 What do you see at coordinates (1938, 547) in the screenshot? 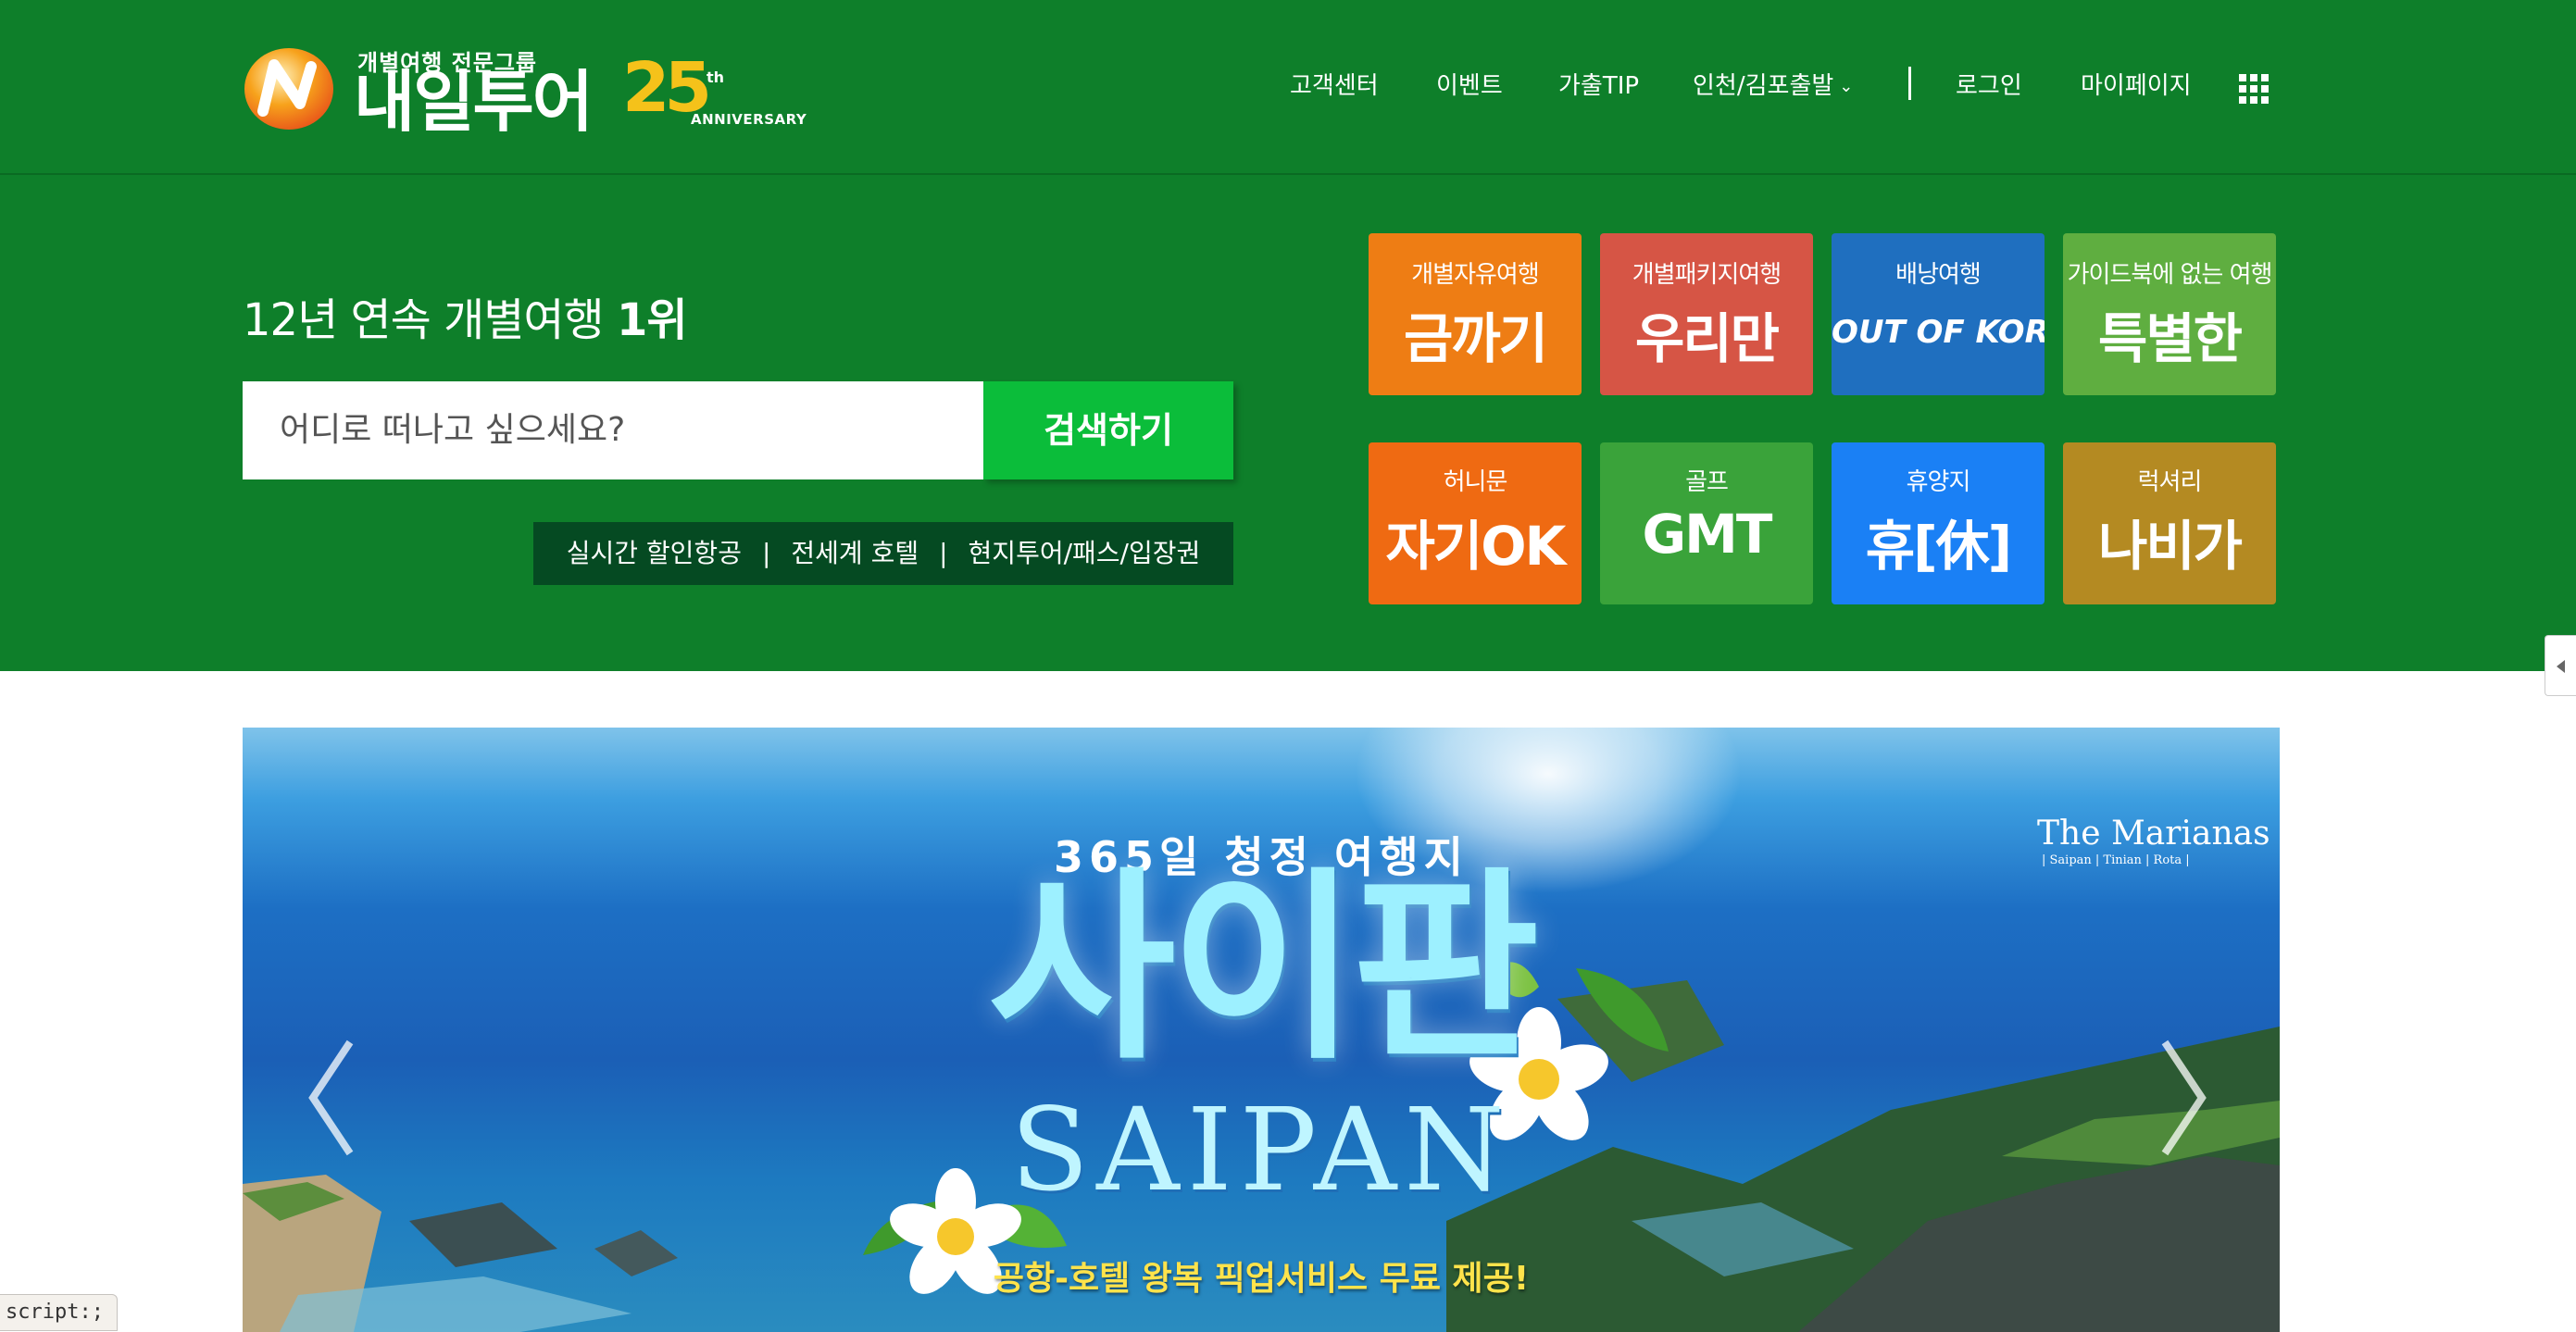
I see `tile-title: 휴[休]` at bounding box center [1938, 547].